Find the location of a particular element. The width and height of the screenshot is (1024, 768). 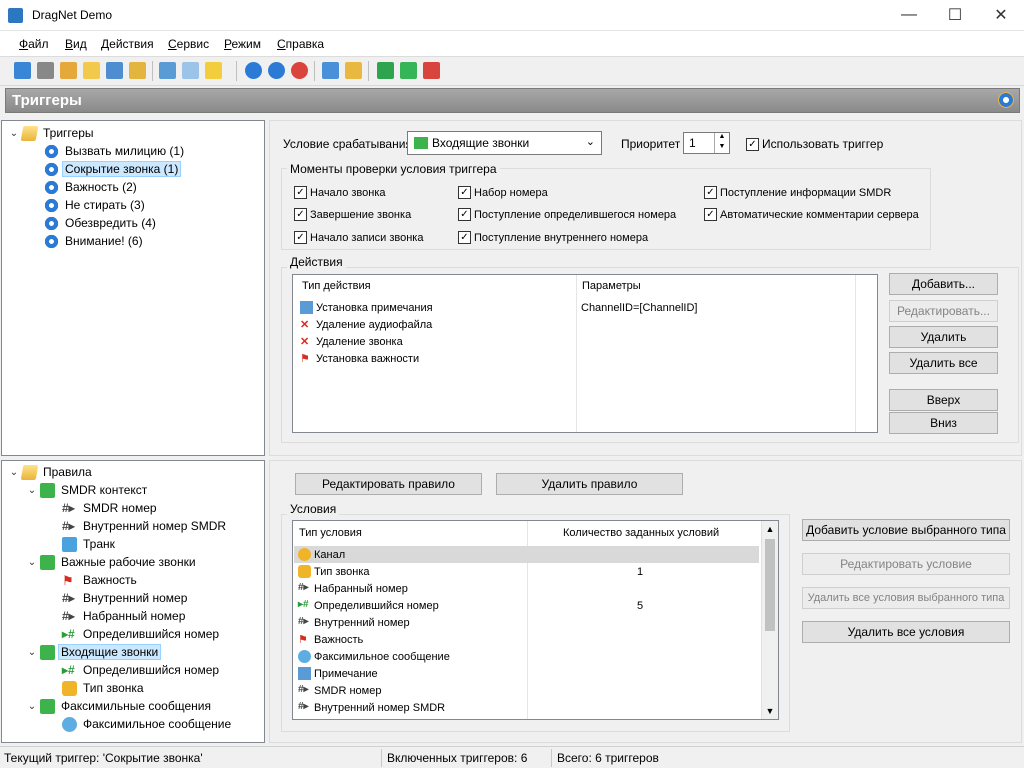

toolbar-add-trigger-icon is located at coordinates (253, 70).